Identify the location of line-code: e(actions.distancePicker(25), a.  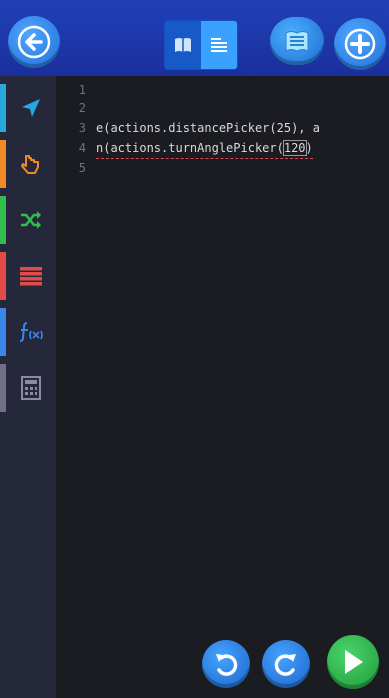
(208, 128).